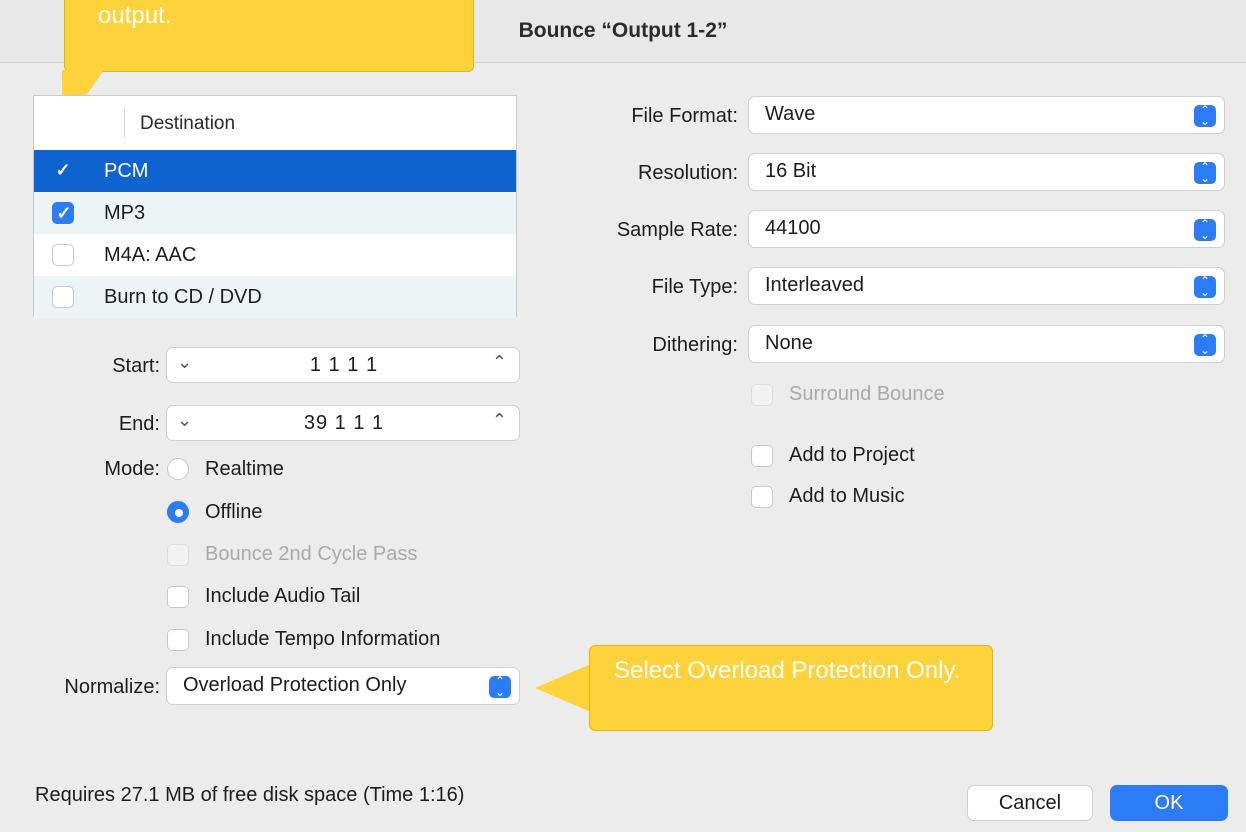 This screenshot has width=1246, height=832. What do you see at coordinates (694, 287) in the screenshot?
I see `file-type-label: File Type:` at bounding box center [694, 287].